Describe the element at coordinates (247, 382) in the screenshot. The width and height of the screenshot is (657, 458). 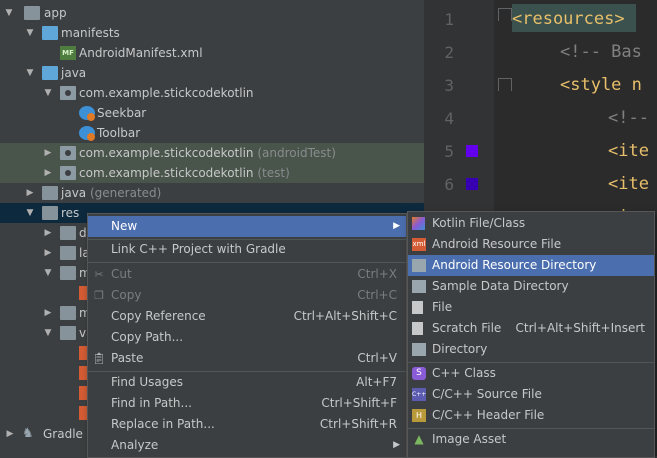
I see `menu-item-find-usages: Find Usages Alt+F7` at that location.